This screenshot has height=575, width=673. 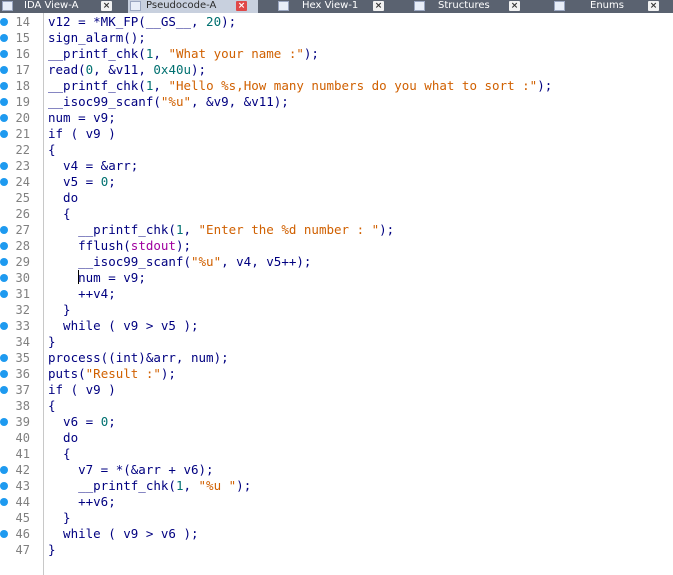 I want to click on code-line: 22 {, so click(x=336, y=150).